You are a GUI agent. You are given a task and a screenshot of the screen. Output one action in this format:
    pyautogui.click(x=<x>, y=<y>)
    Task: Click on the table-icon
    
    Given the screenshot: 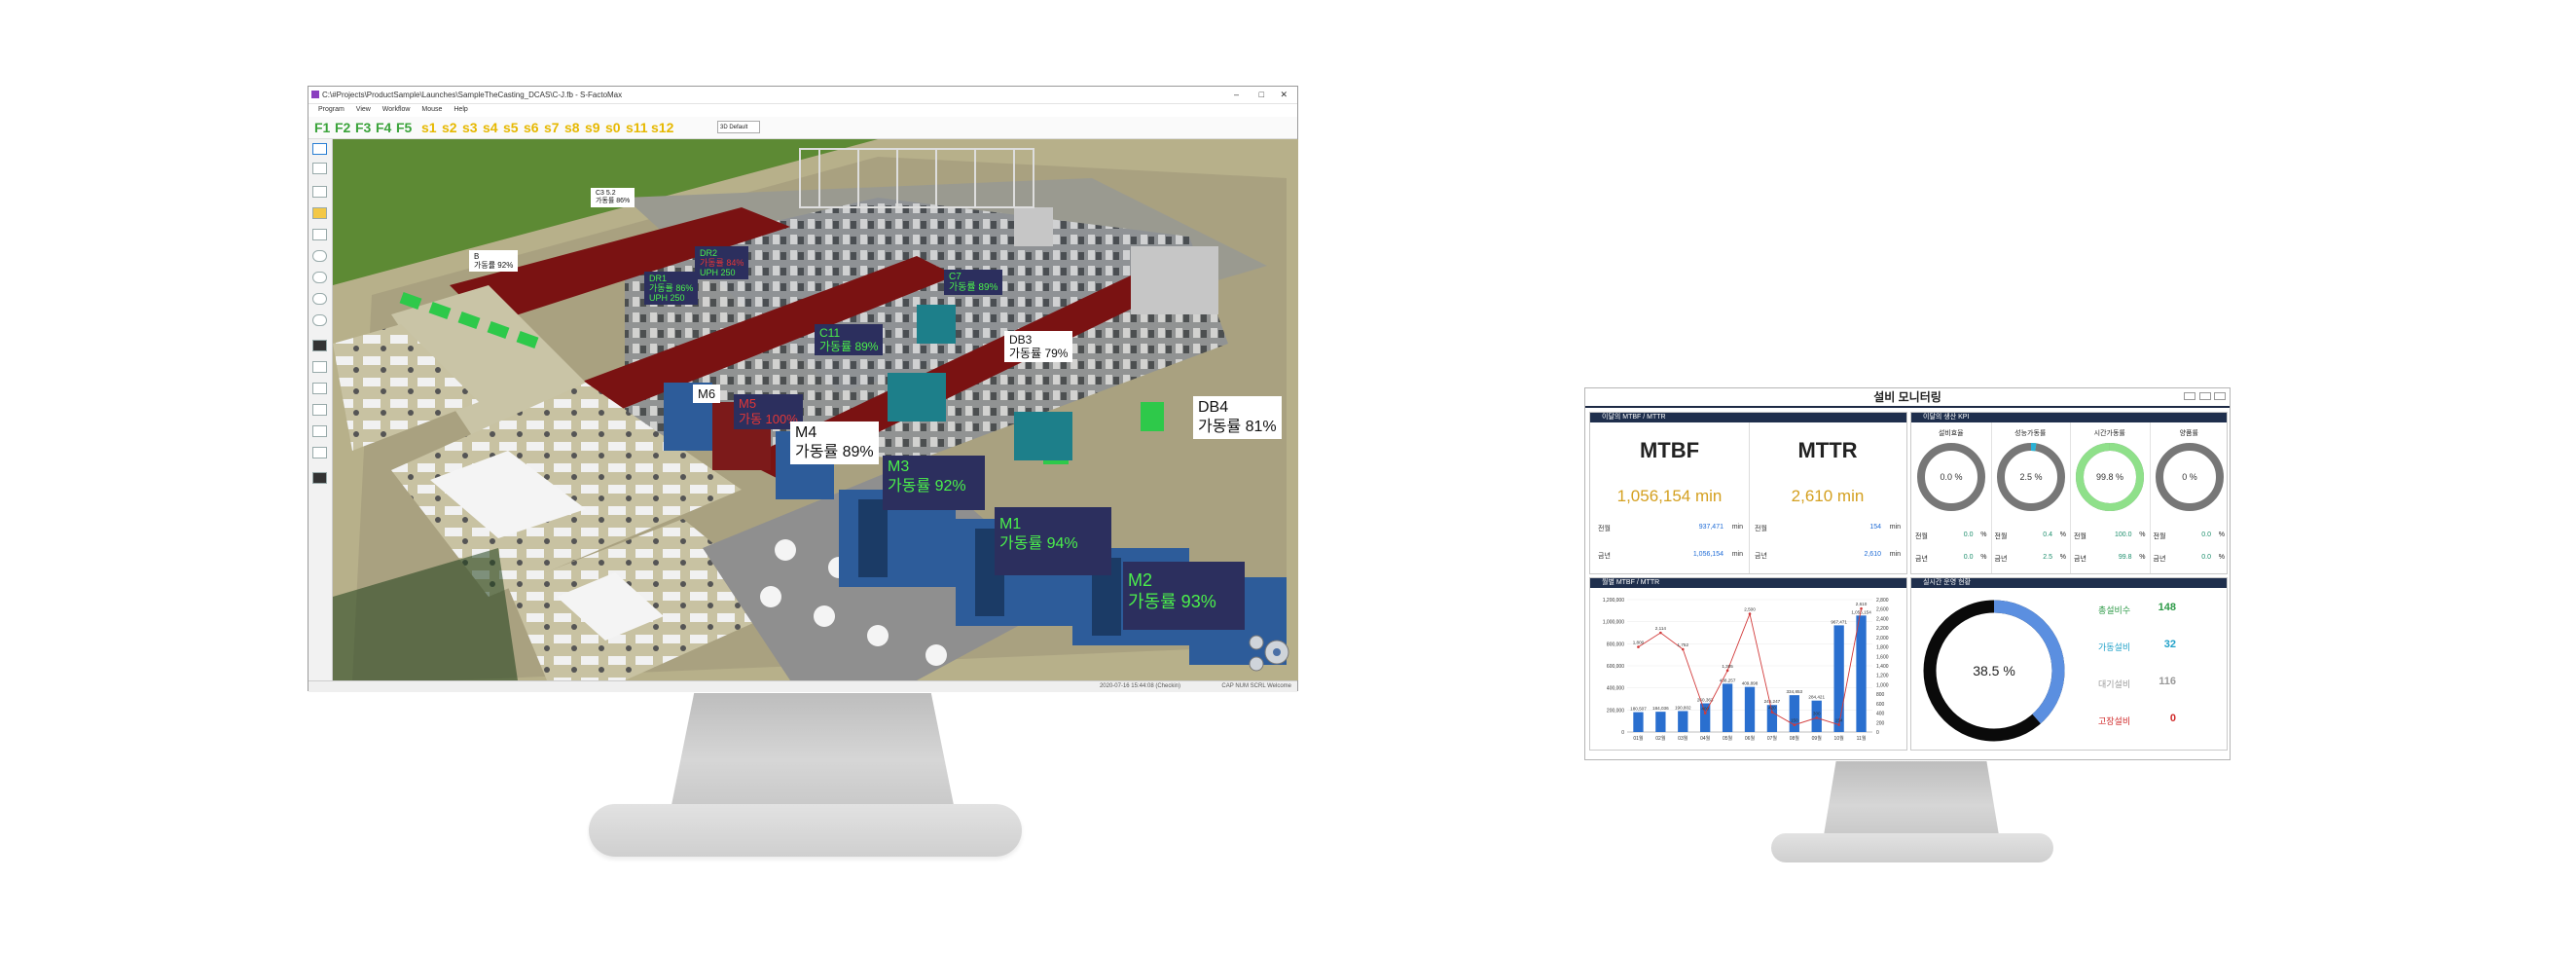 What is the action you would take?
    pyautogui.click(x=319, y=431)
    